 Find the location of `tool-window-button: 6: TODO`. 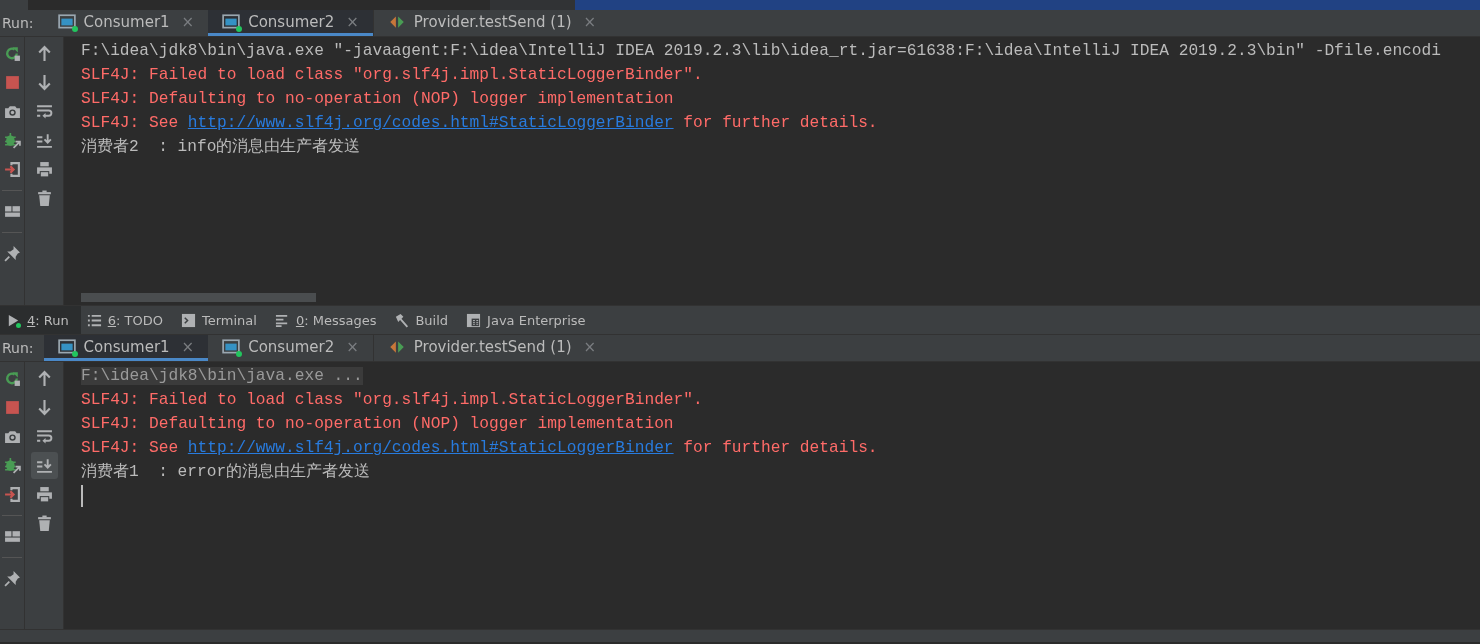

tool-window-button: 6: TODO is located at coordinates (127, 320).